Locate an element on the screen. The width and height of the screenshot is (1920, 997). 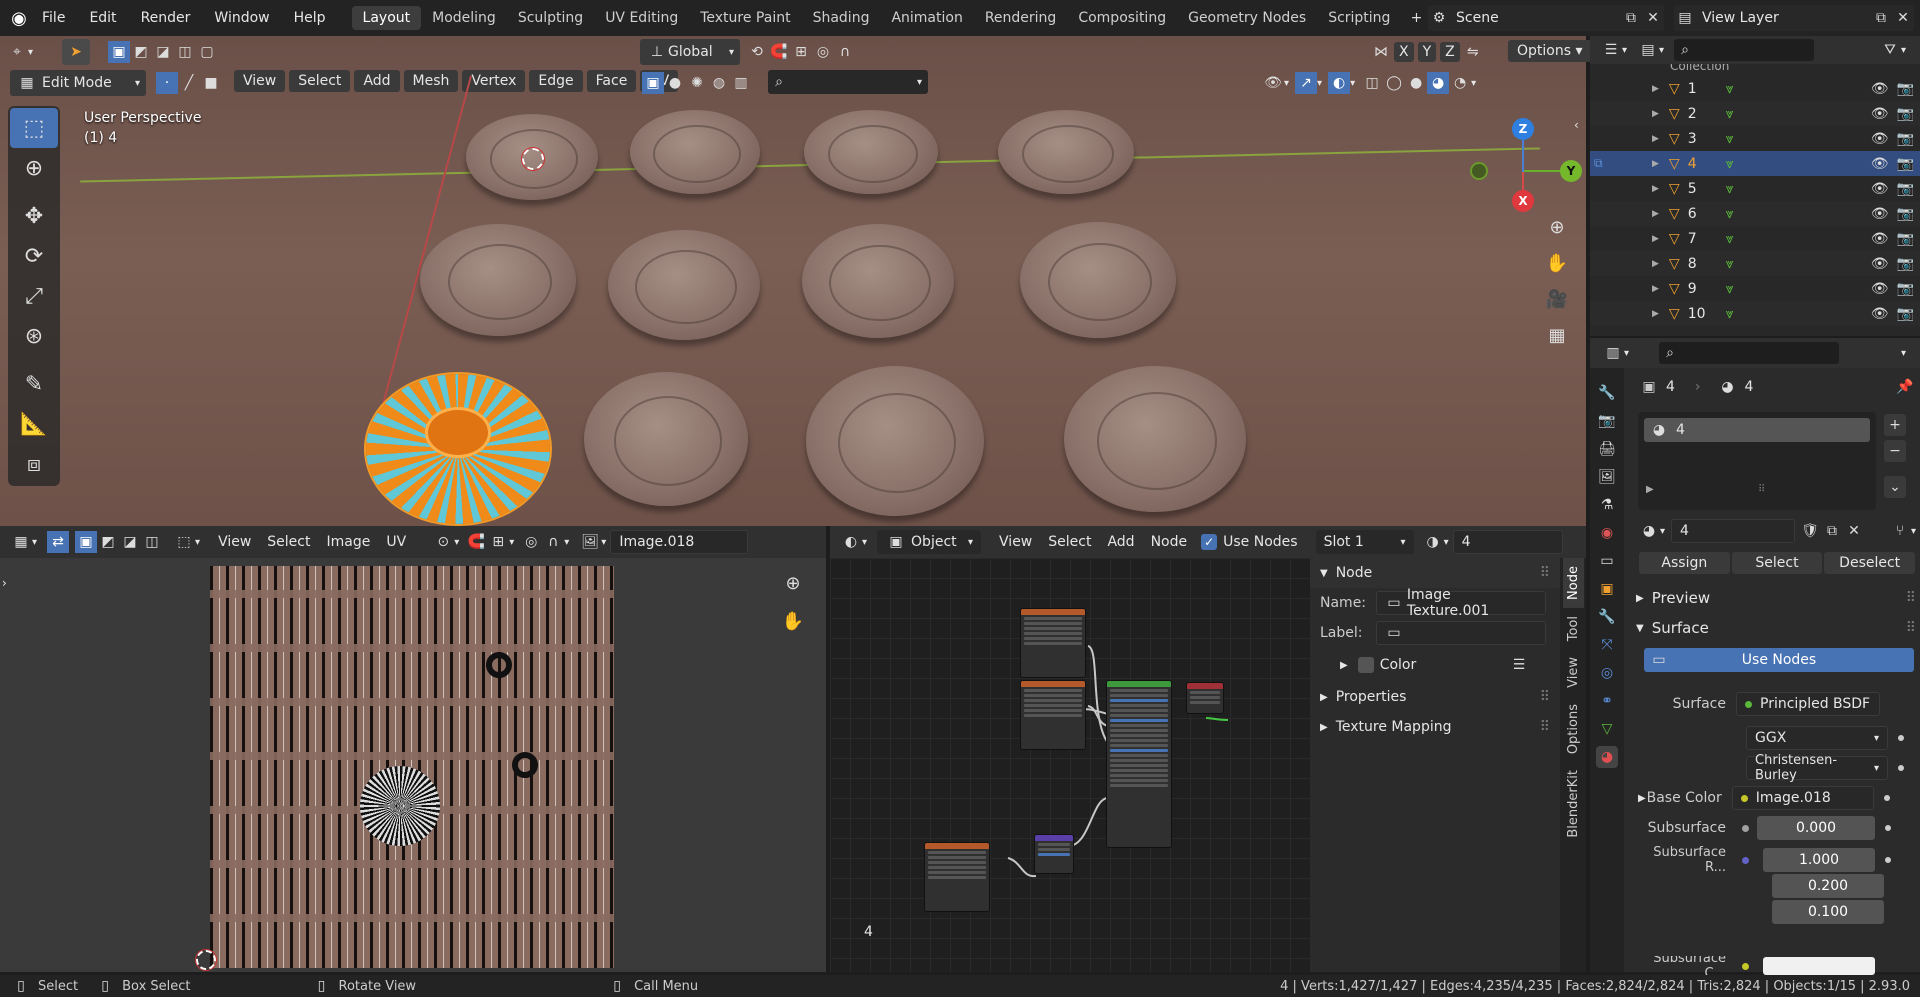
subsurface-method-dropdown: Christensen-Burley ▾ is located at coordinates (1817, 768).